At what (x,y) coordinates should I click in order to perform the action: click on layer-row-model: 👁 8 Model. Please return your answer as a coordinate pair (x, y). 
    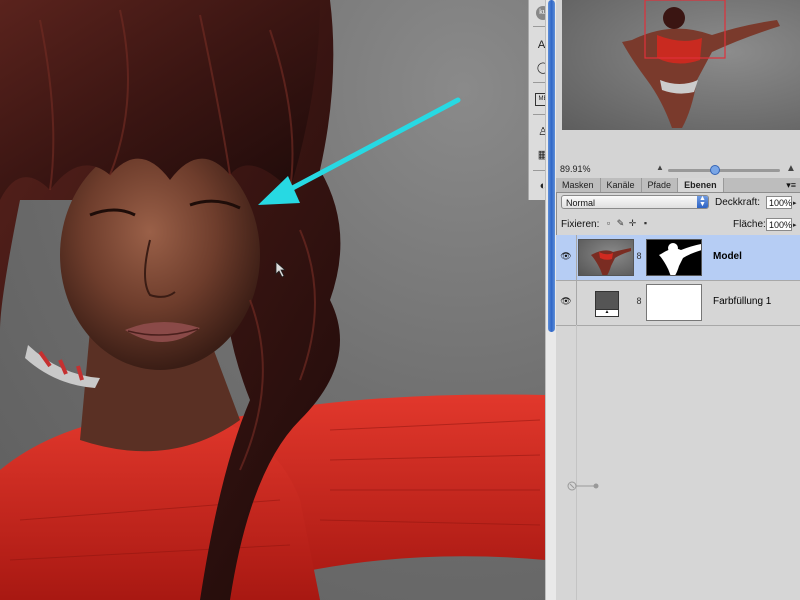
    Looking at the image, I should click on (678, 258).